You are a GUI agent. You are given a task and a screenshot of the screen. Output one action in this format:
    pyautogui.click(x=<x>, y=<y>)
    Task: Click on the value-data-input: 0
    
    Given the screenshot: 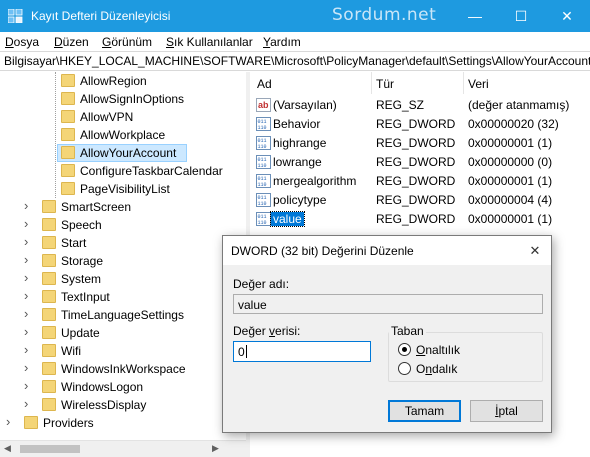 What is the action you would take?
    pyautogui.click(x=302, y=351)
    